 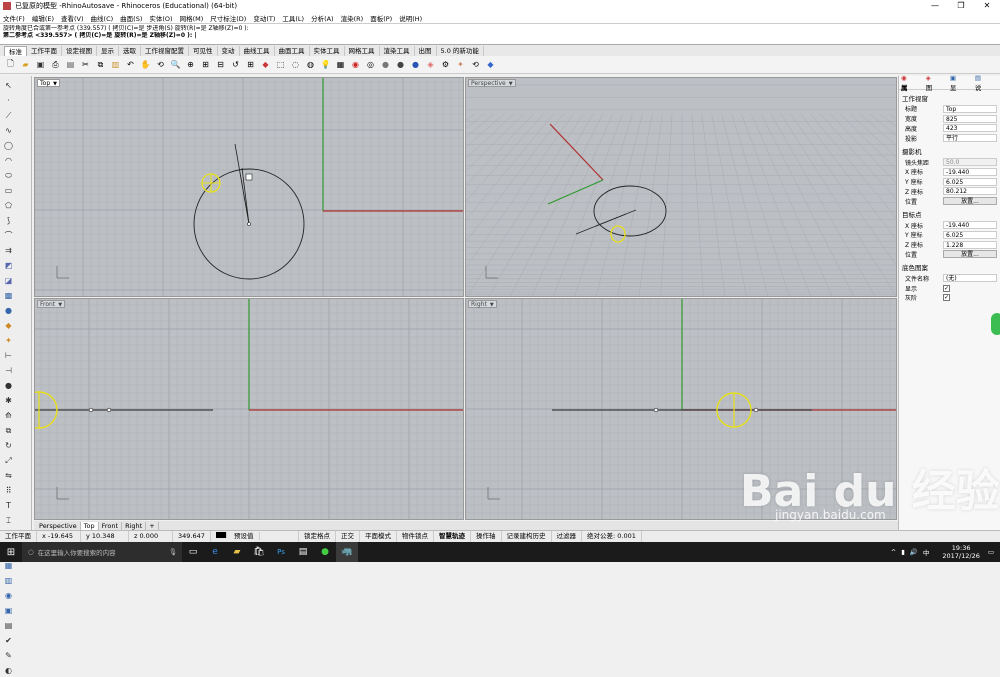 What do you see at coordinates (8, 145) in the screenshot?
I see `circle-icon: ◯` at bounding box center [8, 145].